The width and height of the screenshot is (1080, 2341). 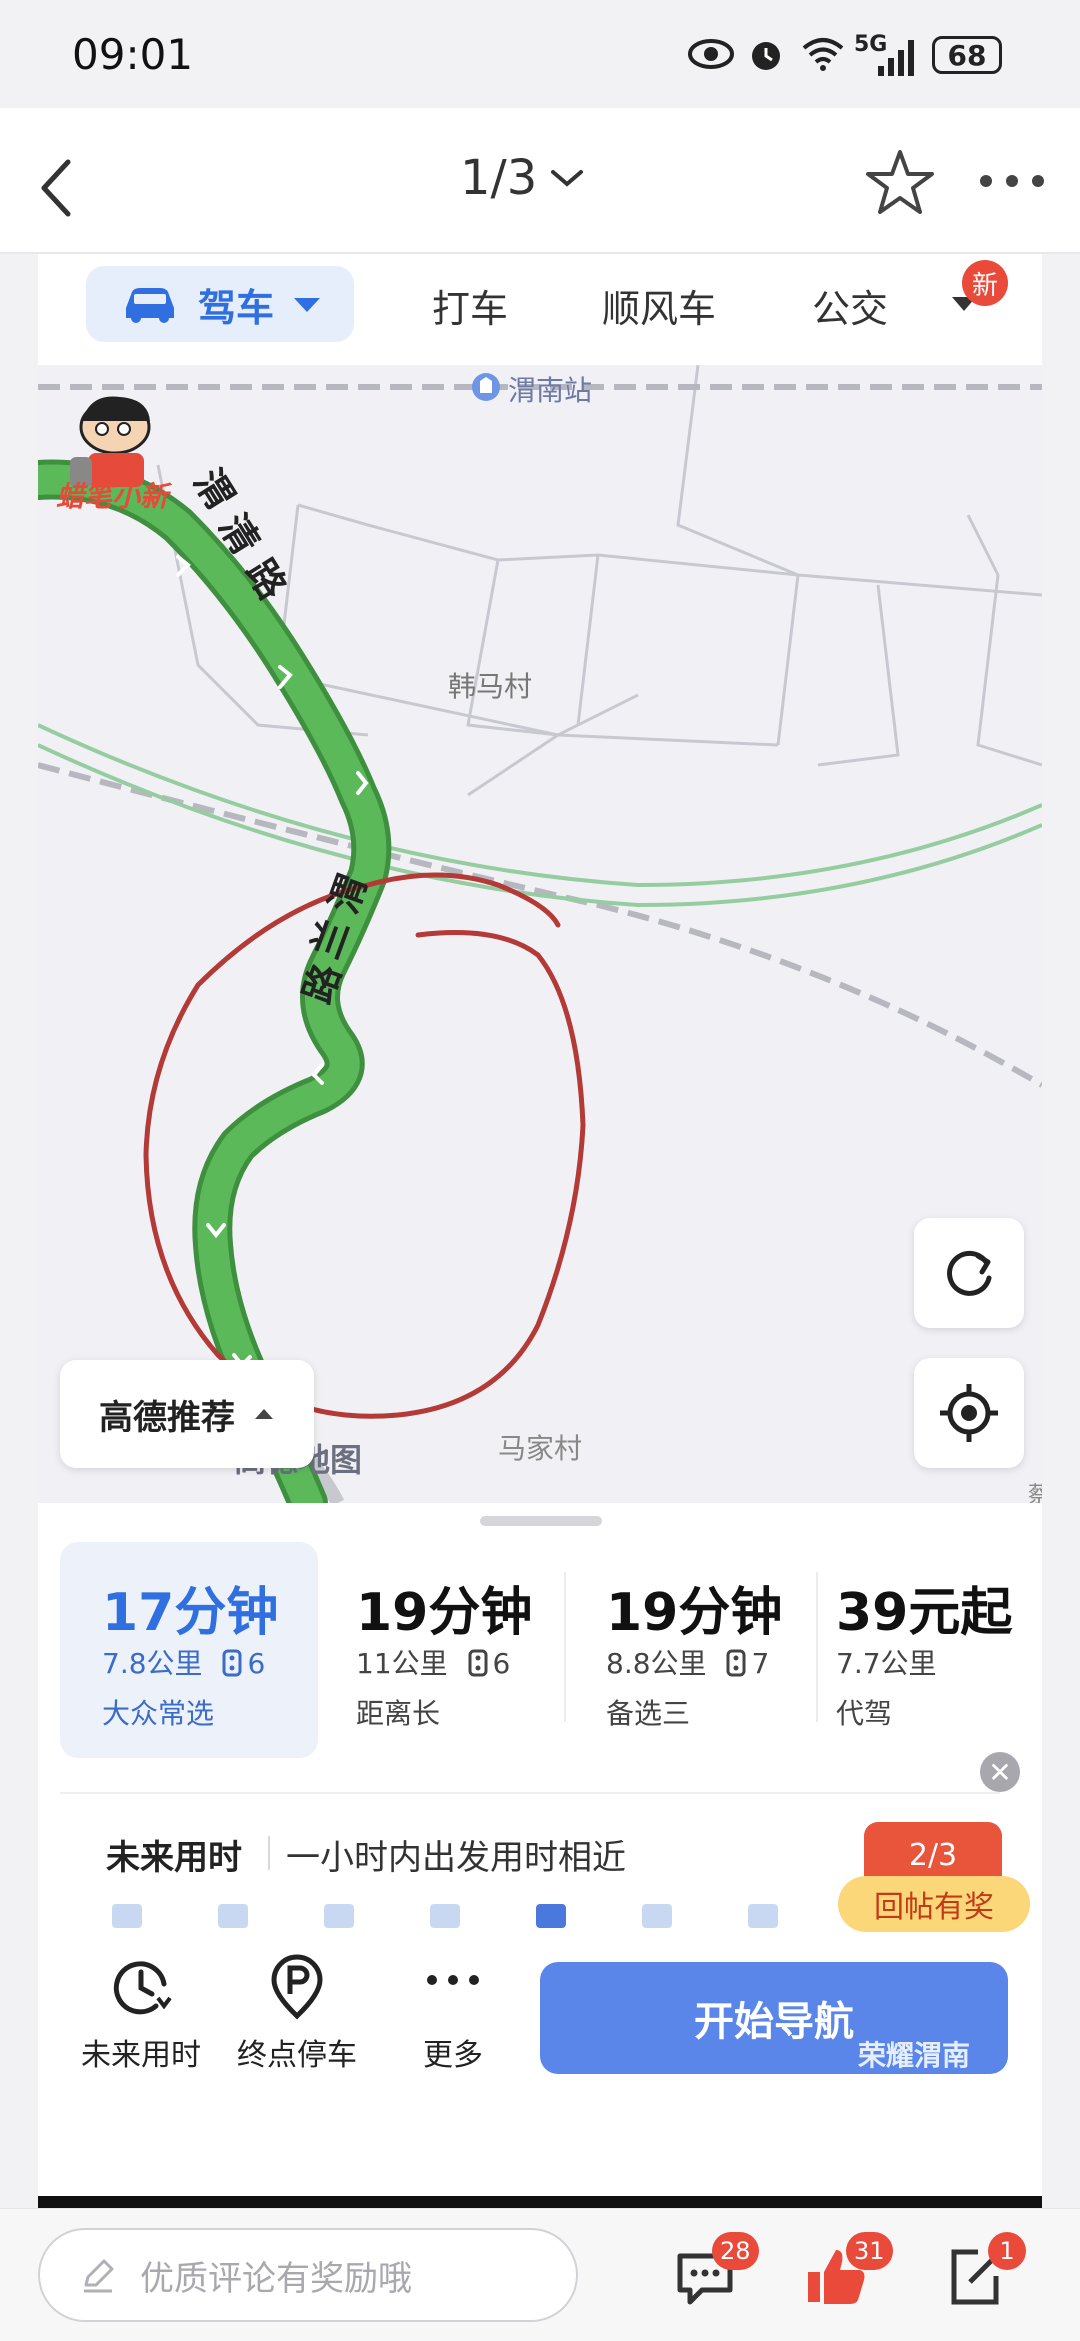 What do you see at coordinates (141, 1987) in the screenshot?
I see `clock-icon` at bounding box center [141, 1987].